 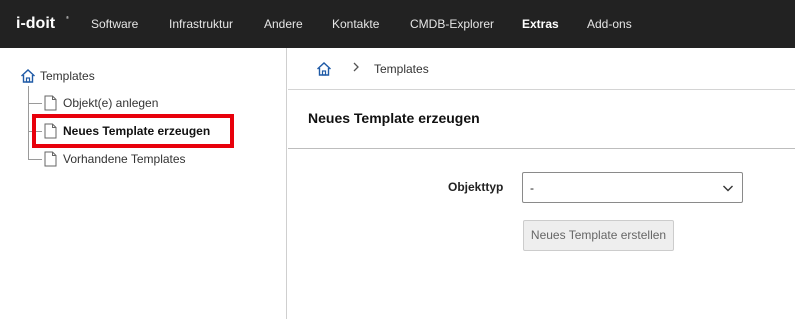 I want to click on chevron-right-icon, so click(x=356, y=67).